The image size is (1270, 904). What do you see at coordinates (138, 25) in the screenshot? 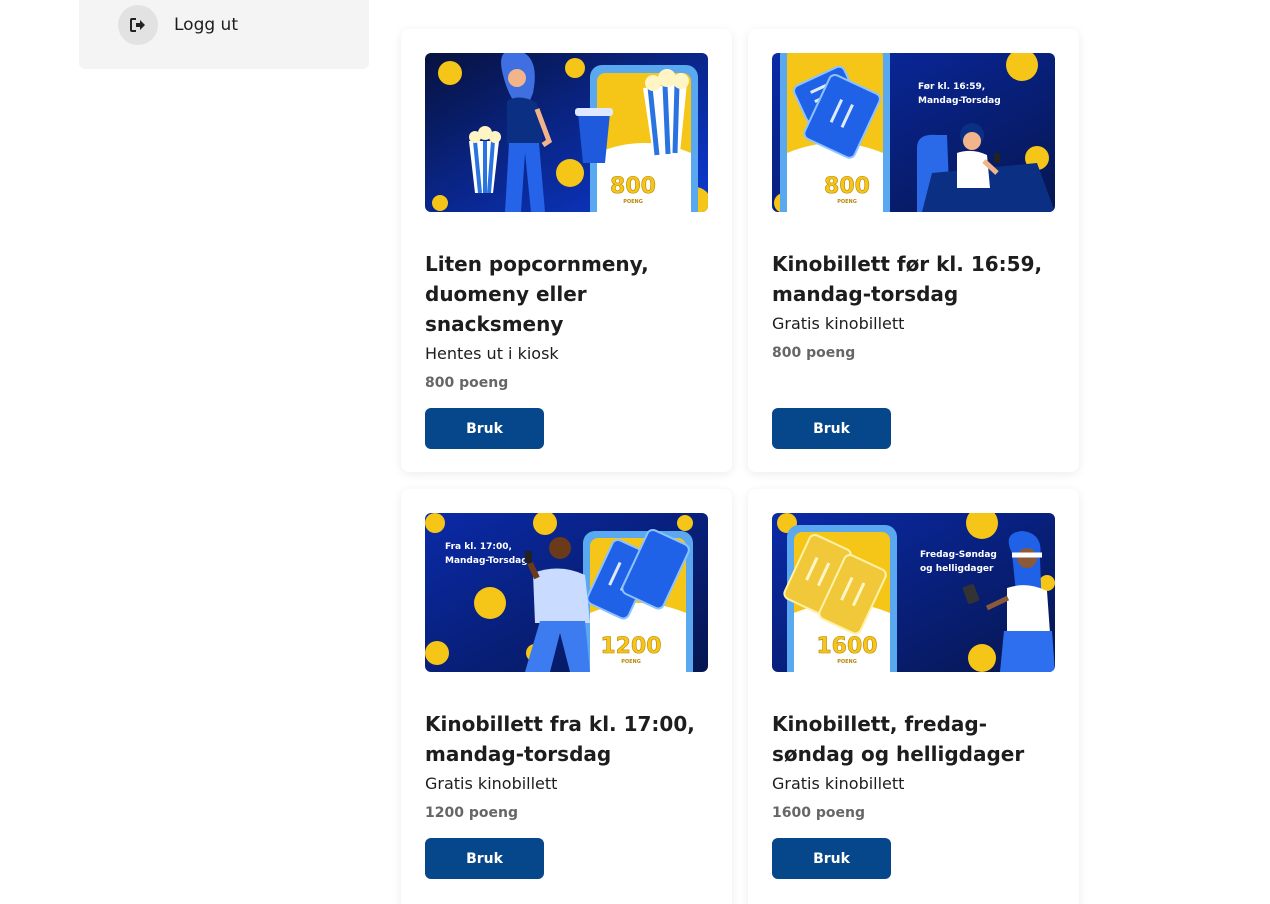
I see `logout-icon` at bounding box center [138, 25].